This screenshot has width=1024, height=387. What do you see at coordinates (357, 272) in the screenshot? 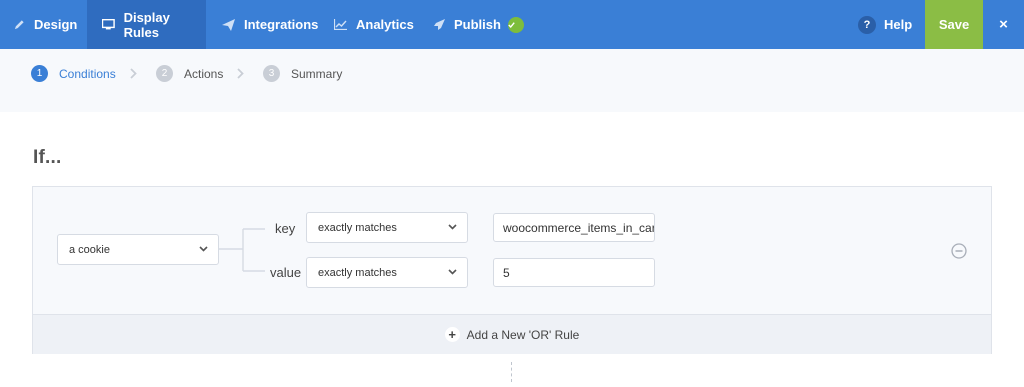
I see `value-operator-value: exactly matches` at bounding box center [357, 272].